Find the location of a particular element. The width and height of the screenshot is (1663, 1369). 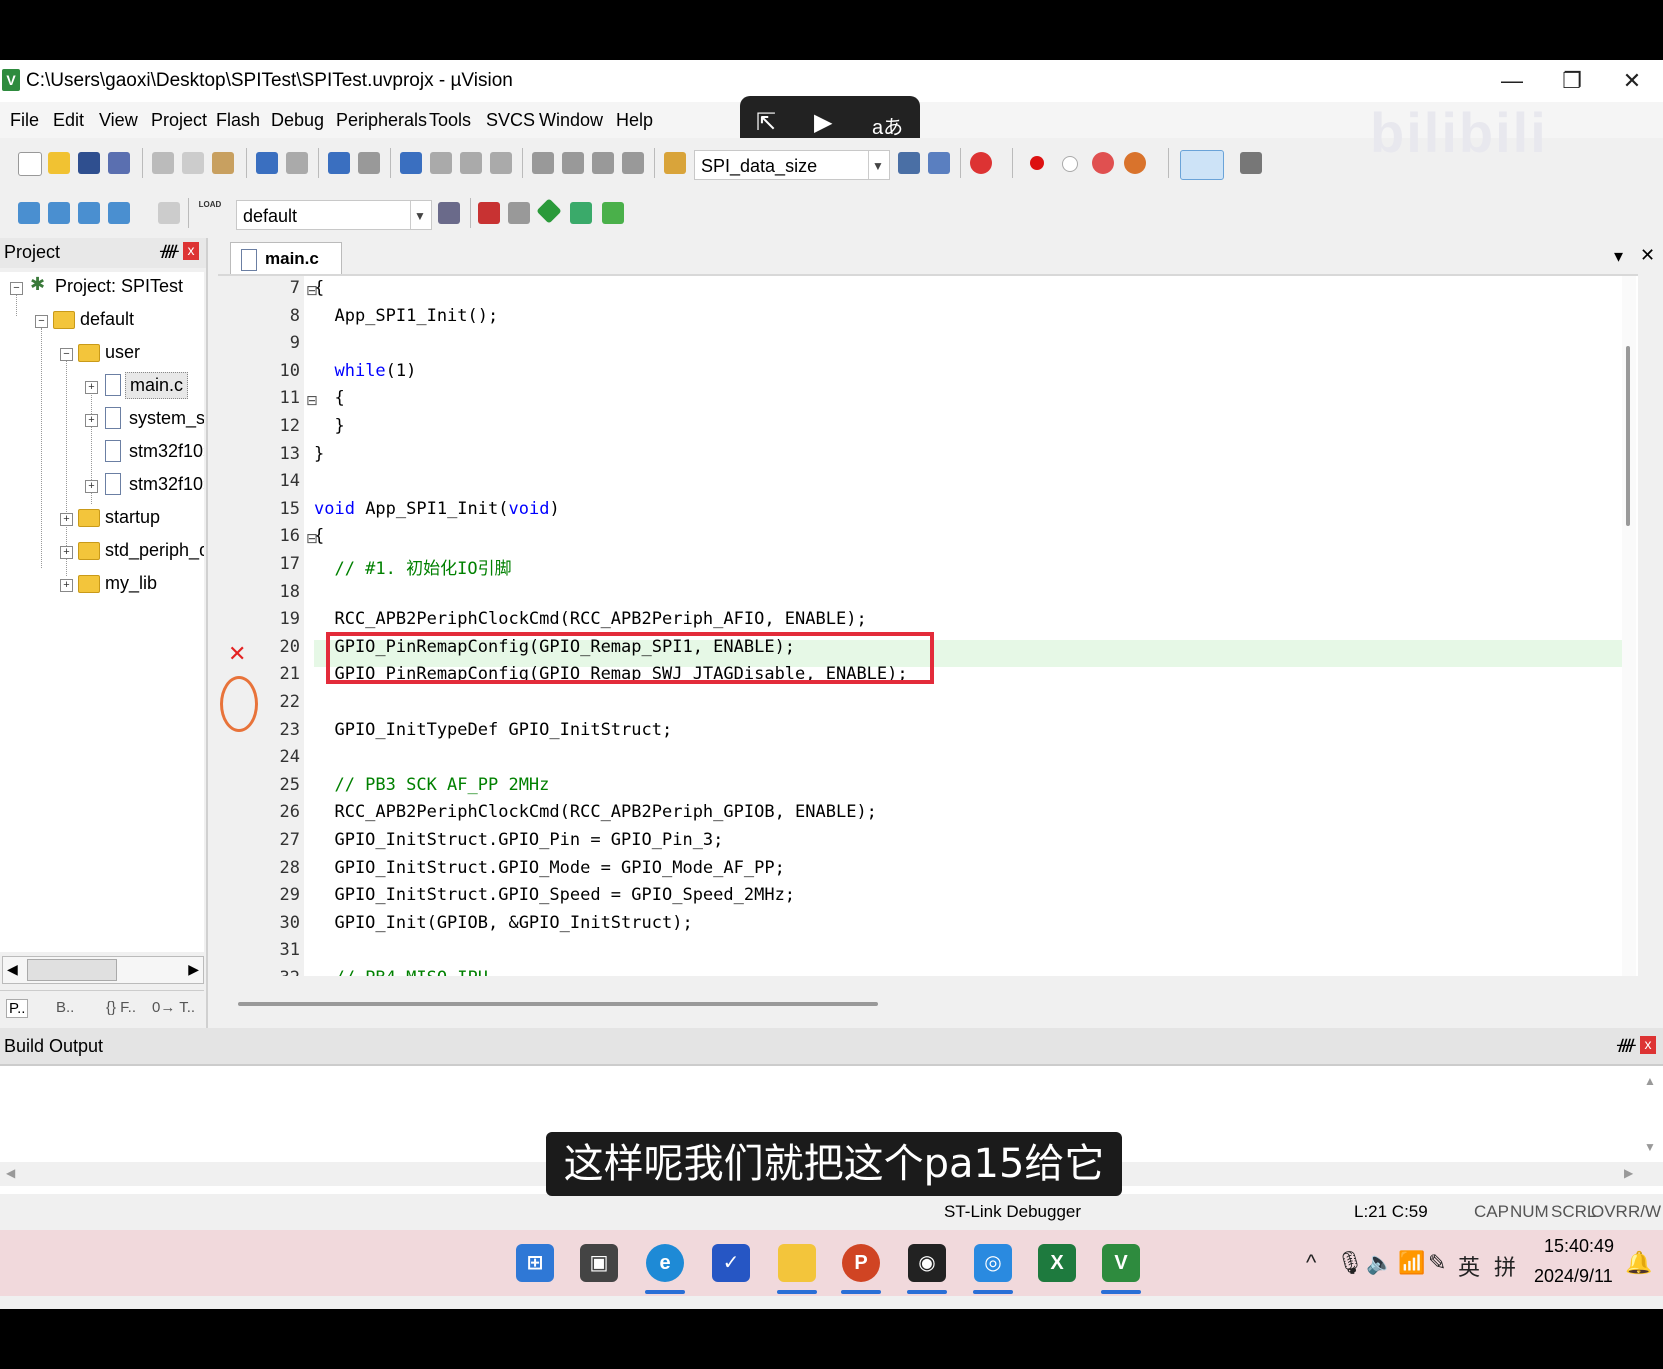

open-file-icon is located at coordinates (59, 163).